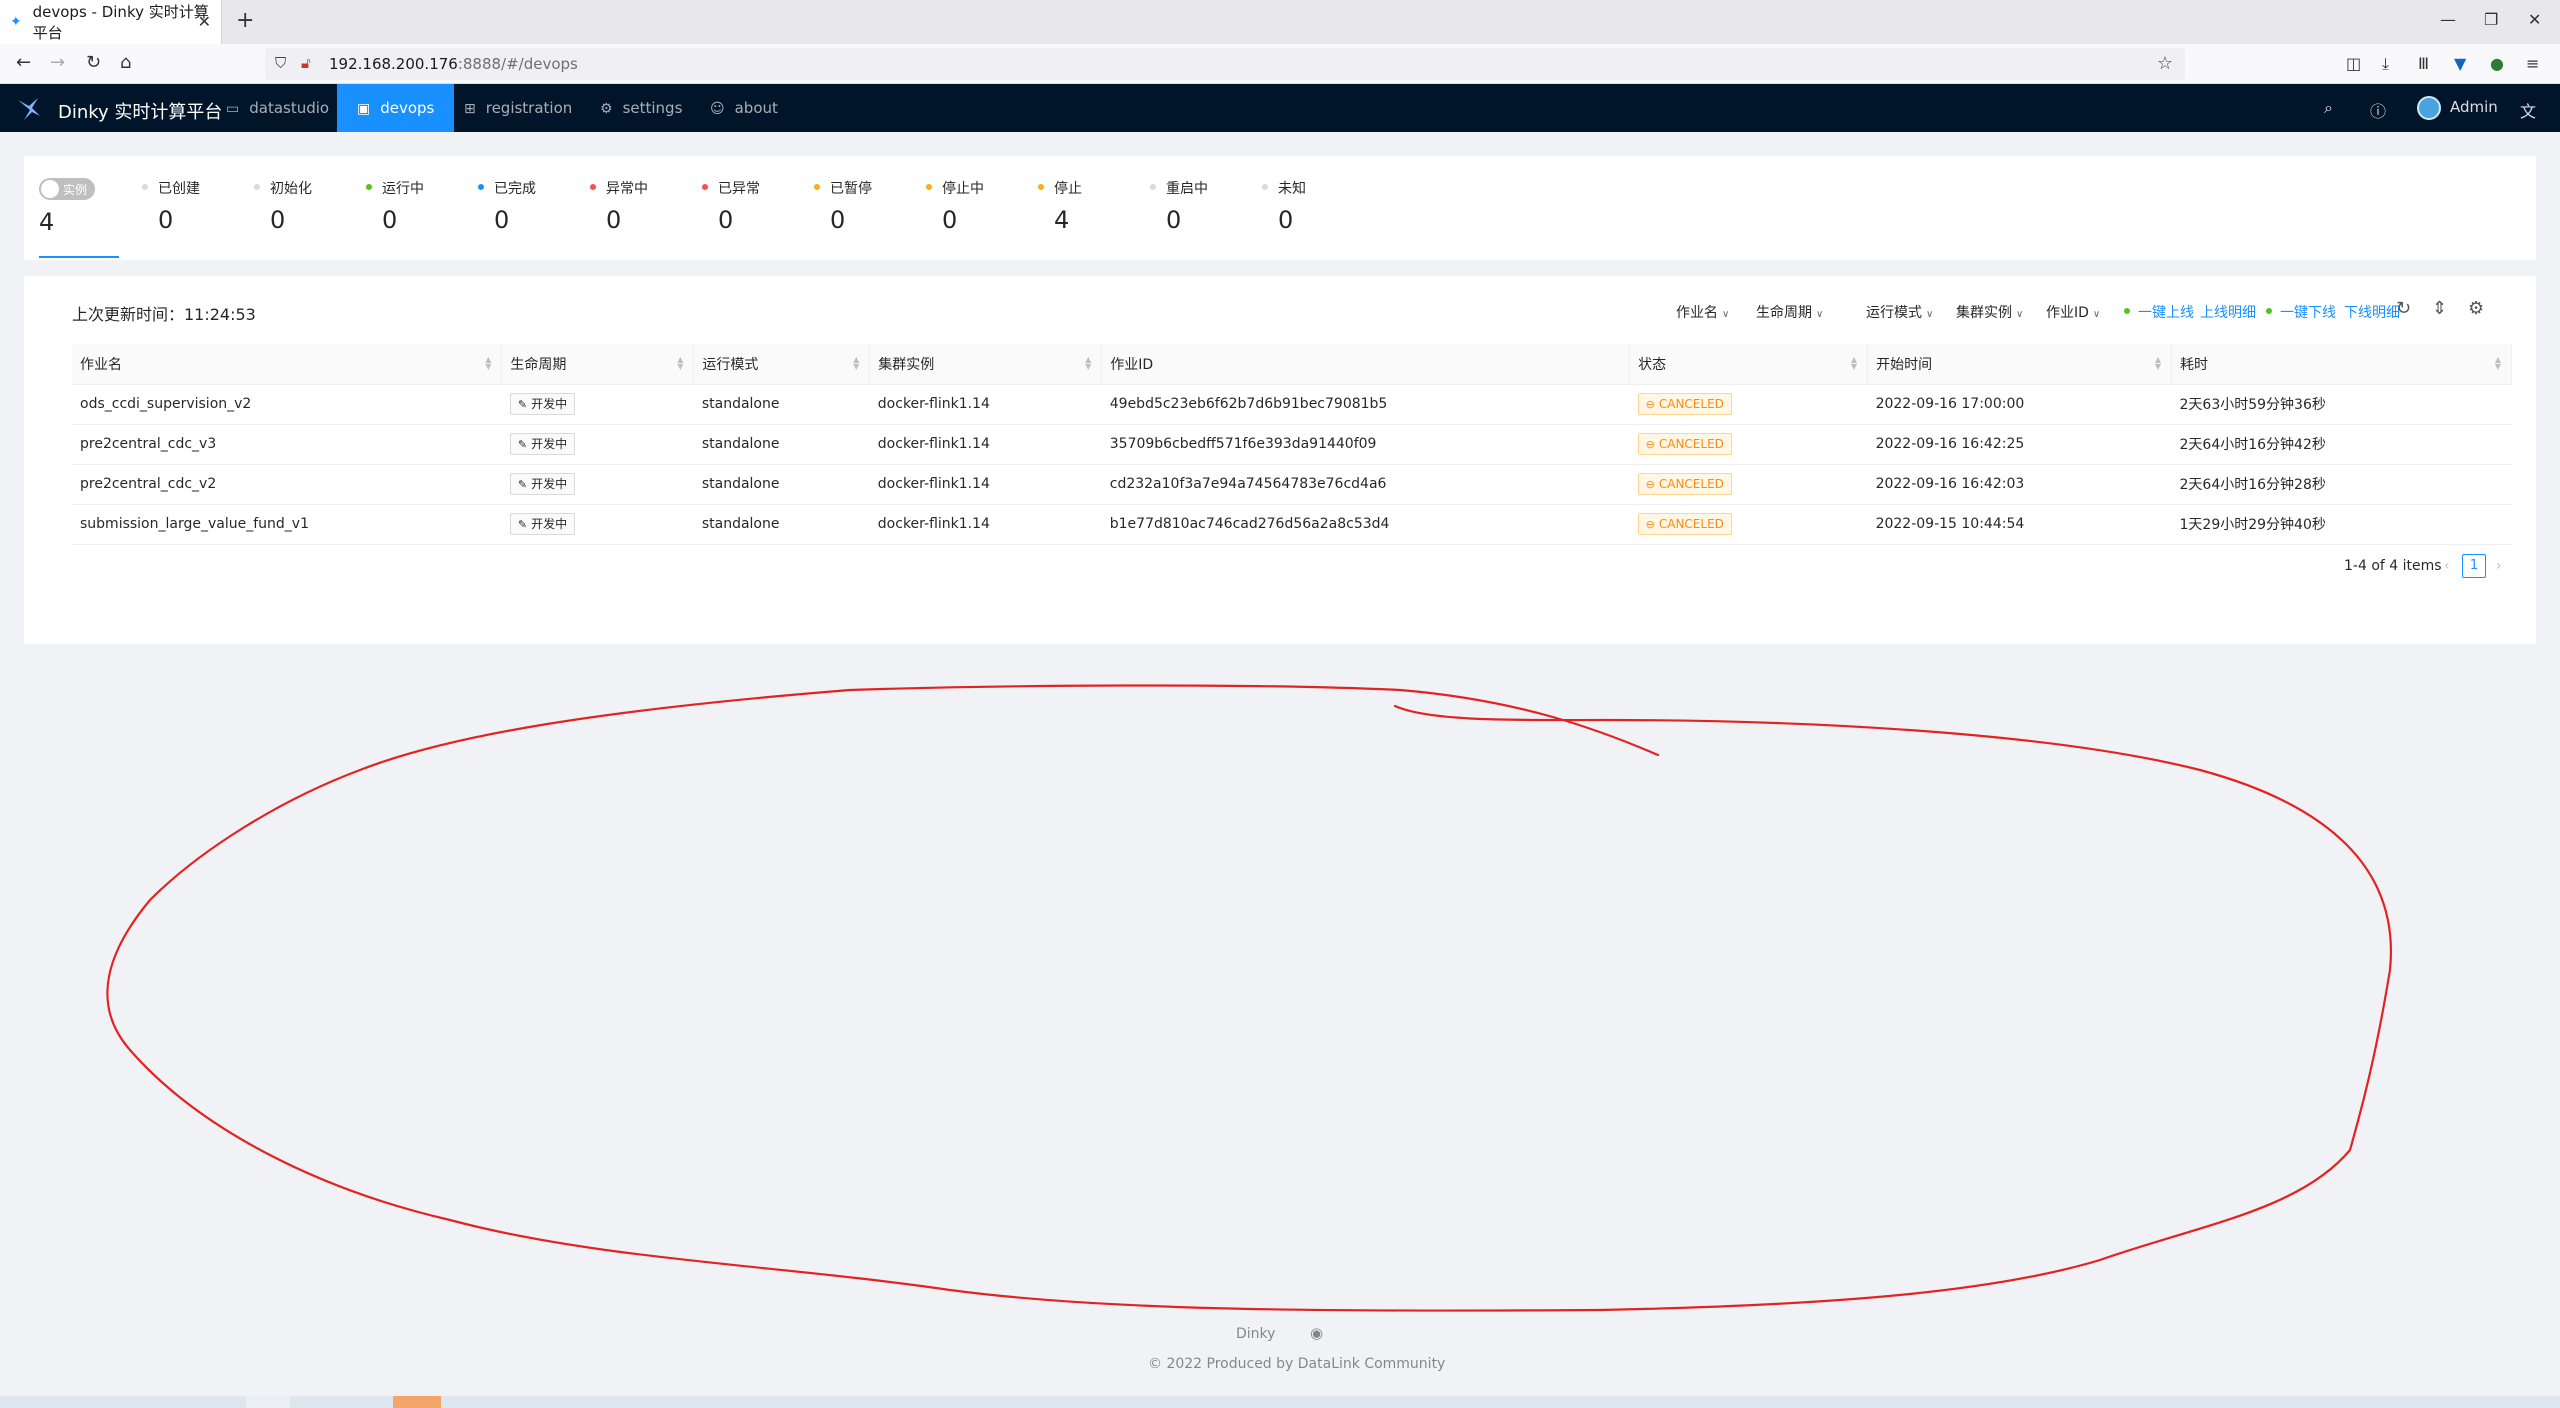  I want to click on filter-lifecycle: 生命周期 ∨, so click(1789, 312).